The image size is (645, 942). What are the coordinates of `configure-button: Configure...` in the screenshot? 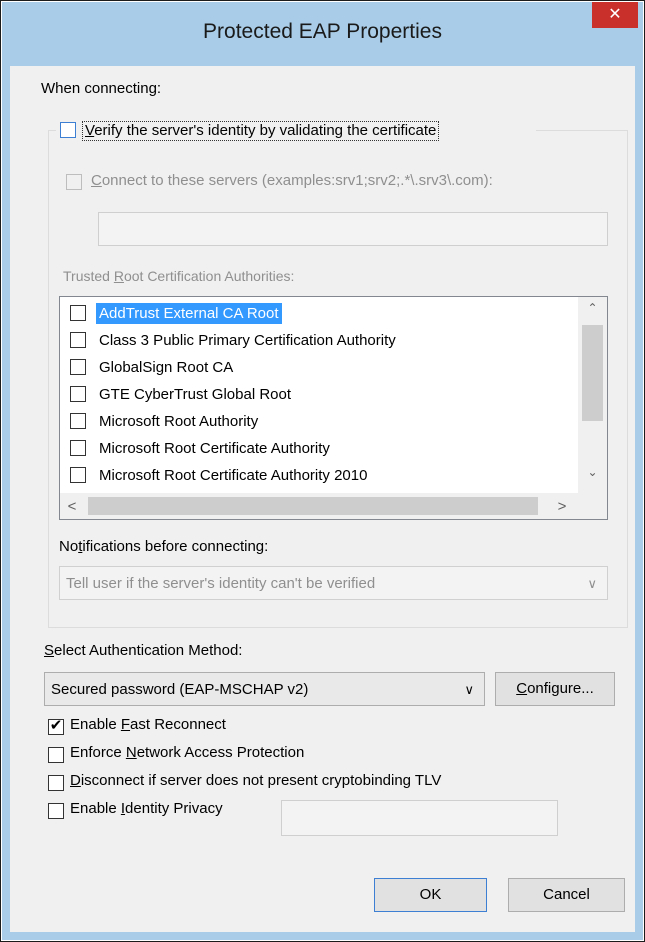 It's located at (555, 689).